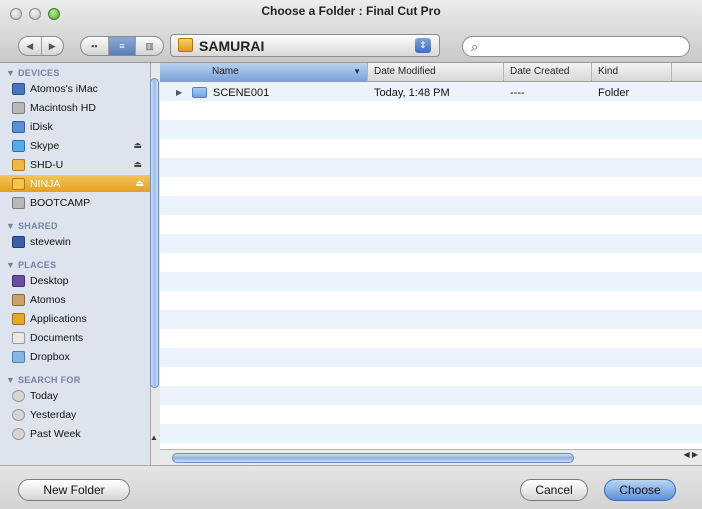  I want to click on column-header-date-modified: Date Modified, so click(436, 72).